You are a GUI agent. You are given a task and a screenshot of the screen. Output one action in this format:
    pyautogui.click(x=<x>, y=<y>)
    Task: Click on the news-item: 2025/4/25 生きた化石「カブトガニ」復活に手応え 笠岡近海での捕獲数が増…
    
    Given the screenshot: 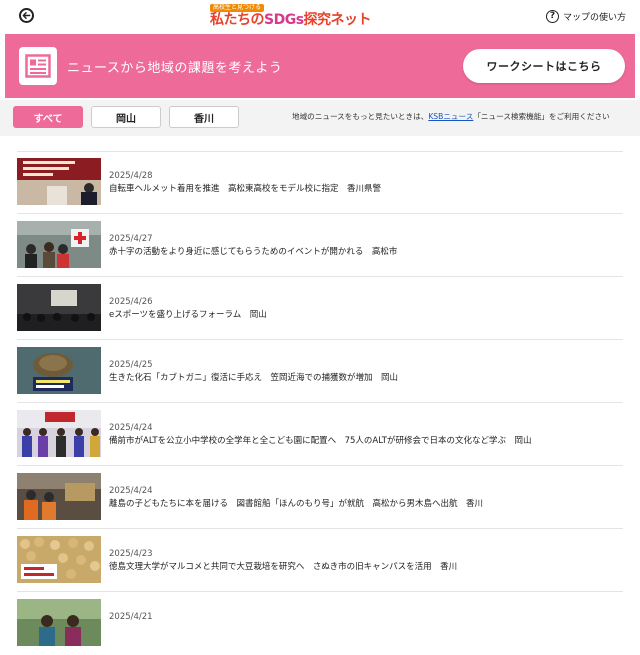 What is the action you would take?
    pyautogui.click(x=320, y=371)
    